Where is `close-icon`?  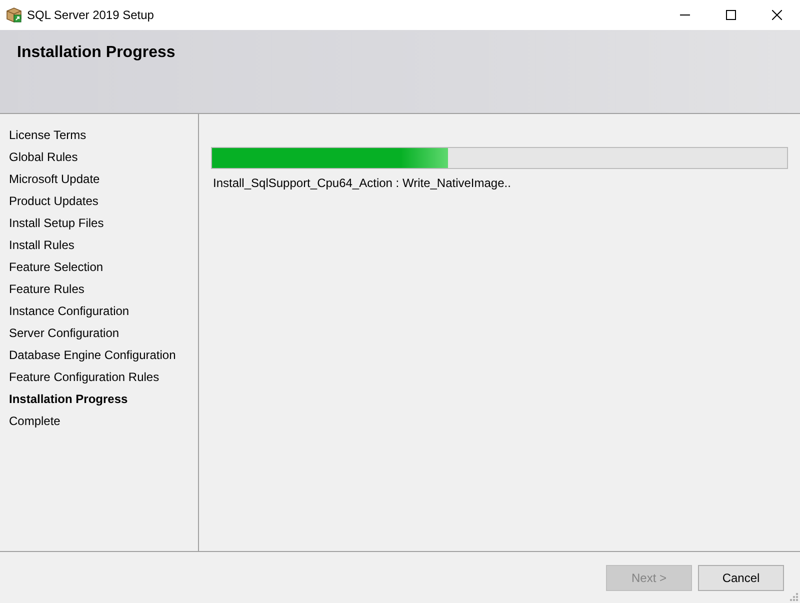
close-icon is located at coordinates (777, 15).